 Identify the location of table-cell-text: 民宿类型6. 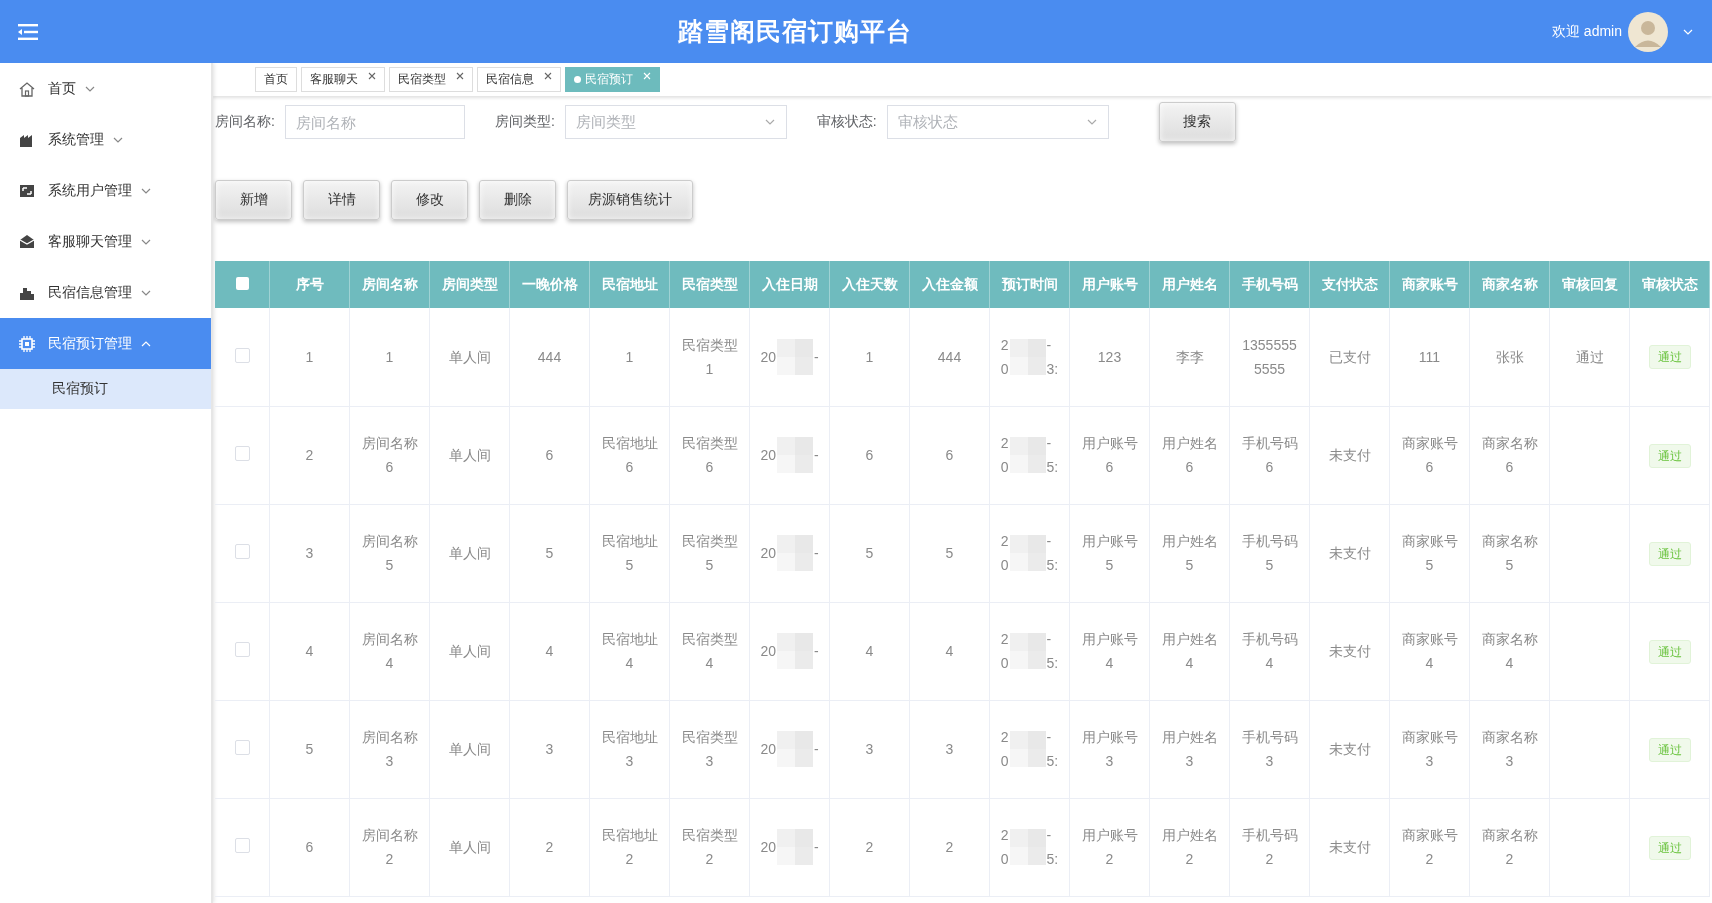
(709, 455).